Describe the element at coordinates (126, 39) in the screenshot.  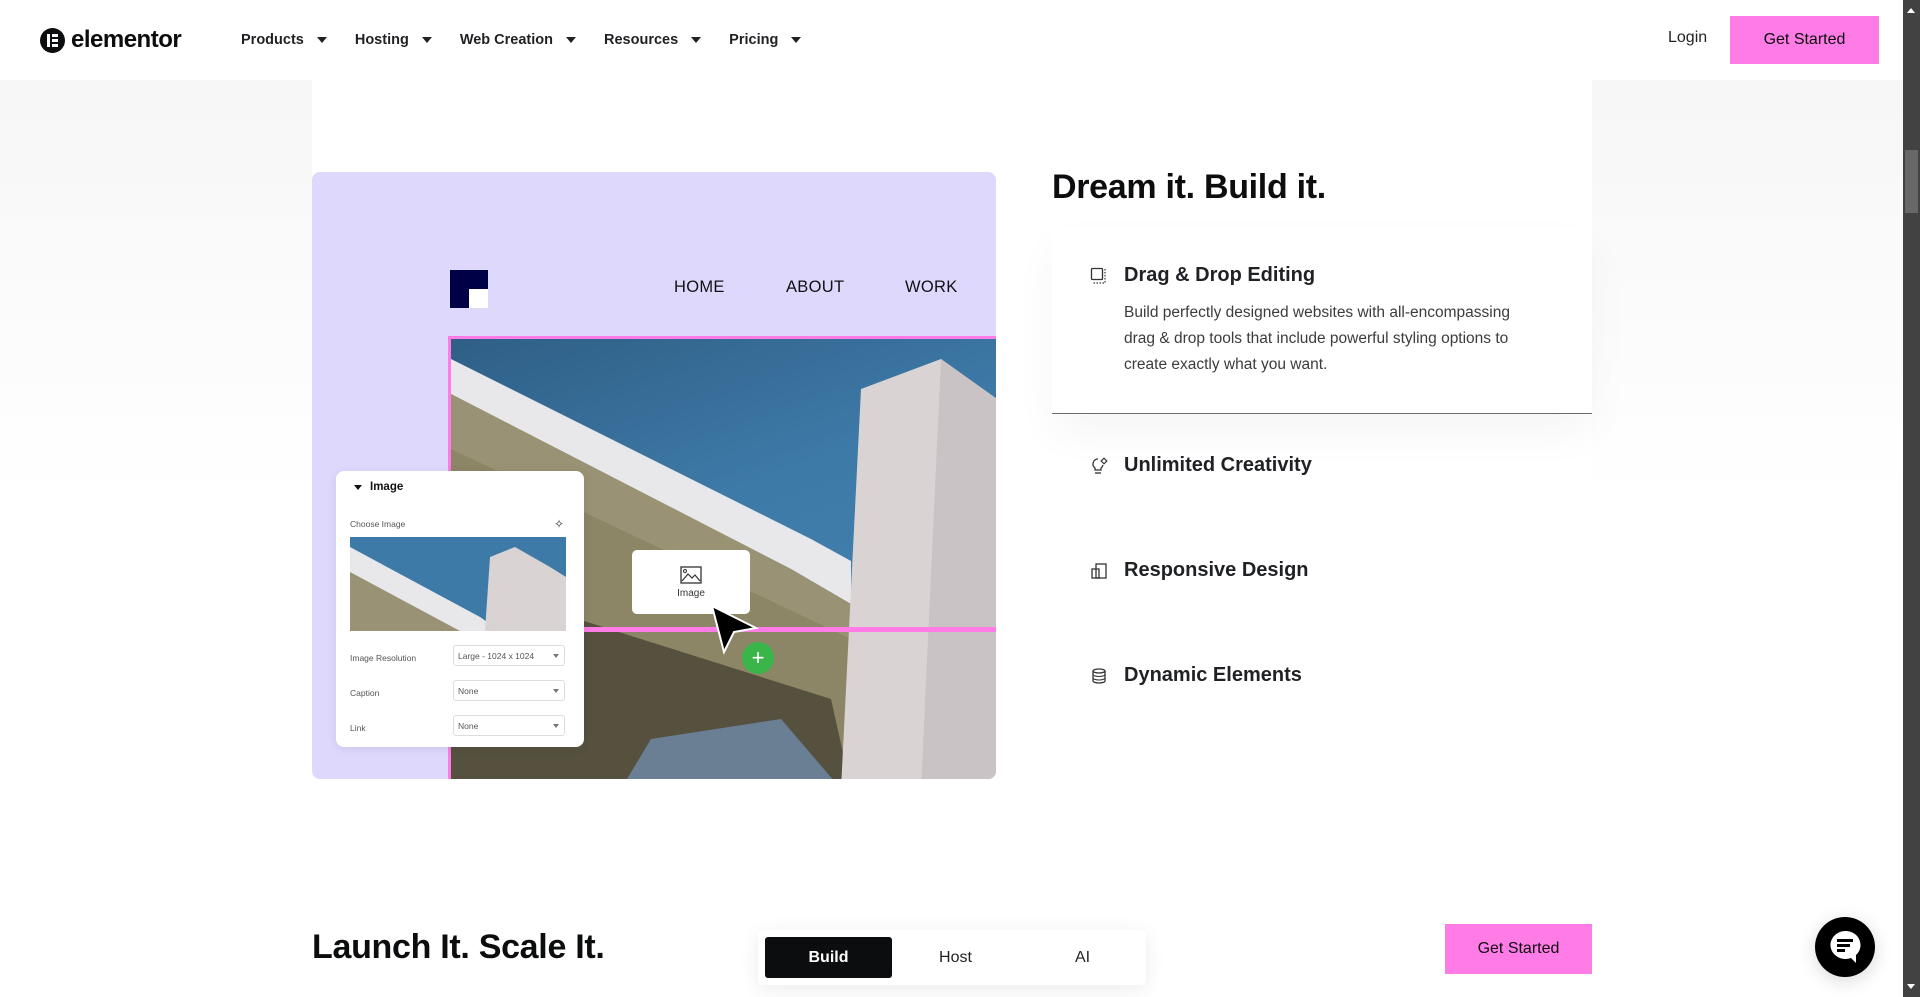
I see `logo-text: elementor` at that location.